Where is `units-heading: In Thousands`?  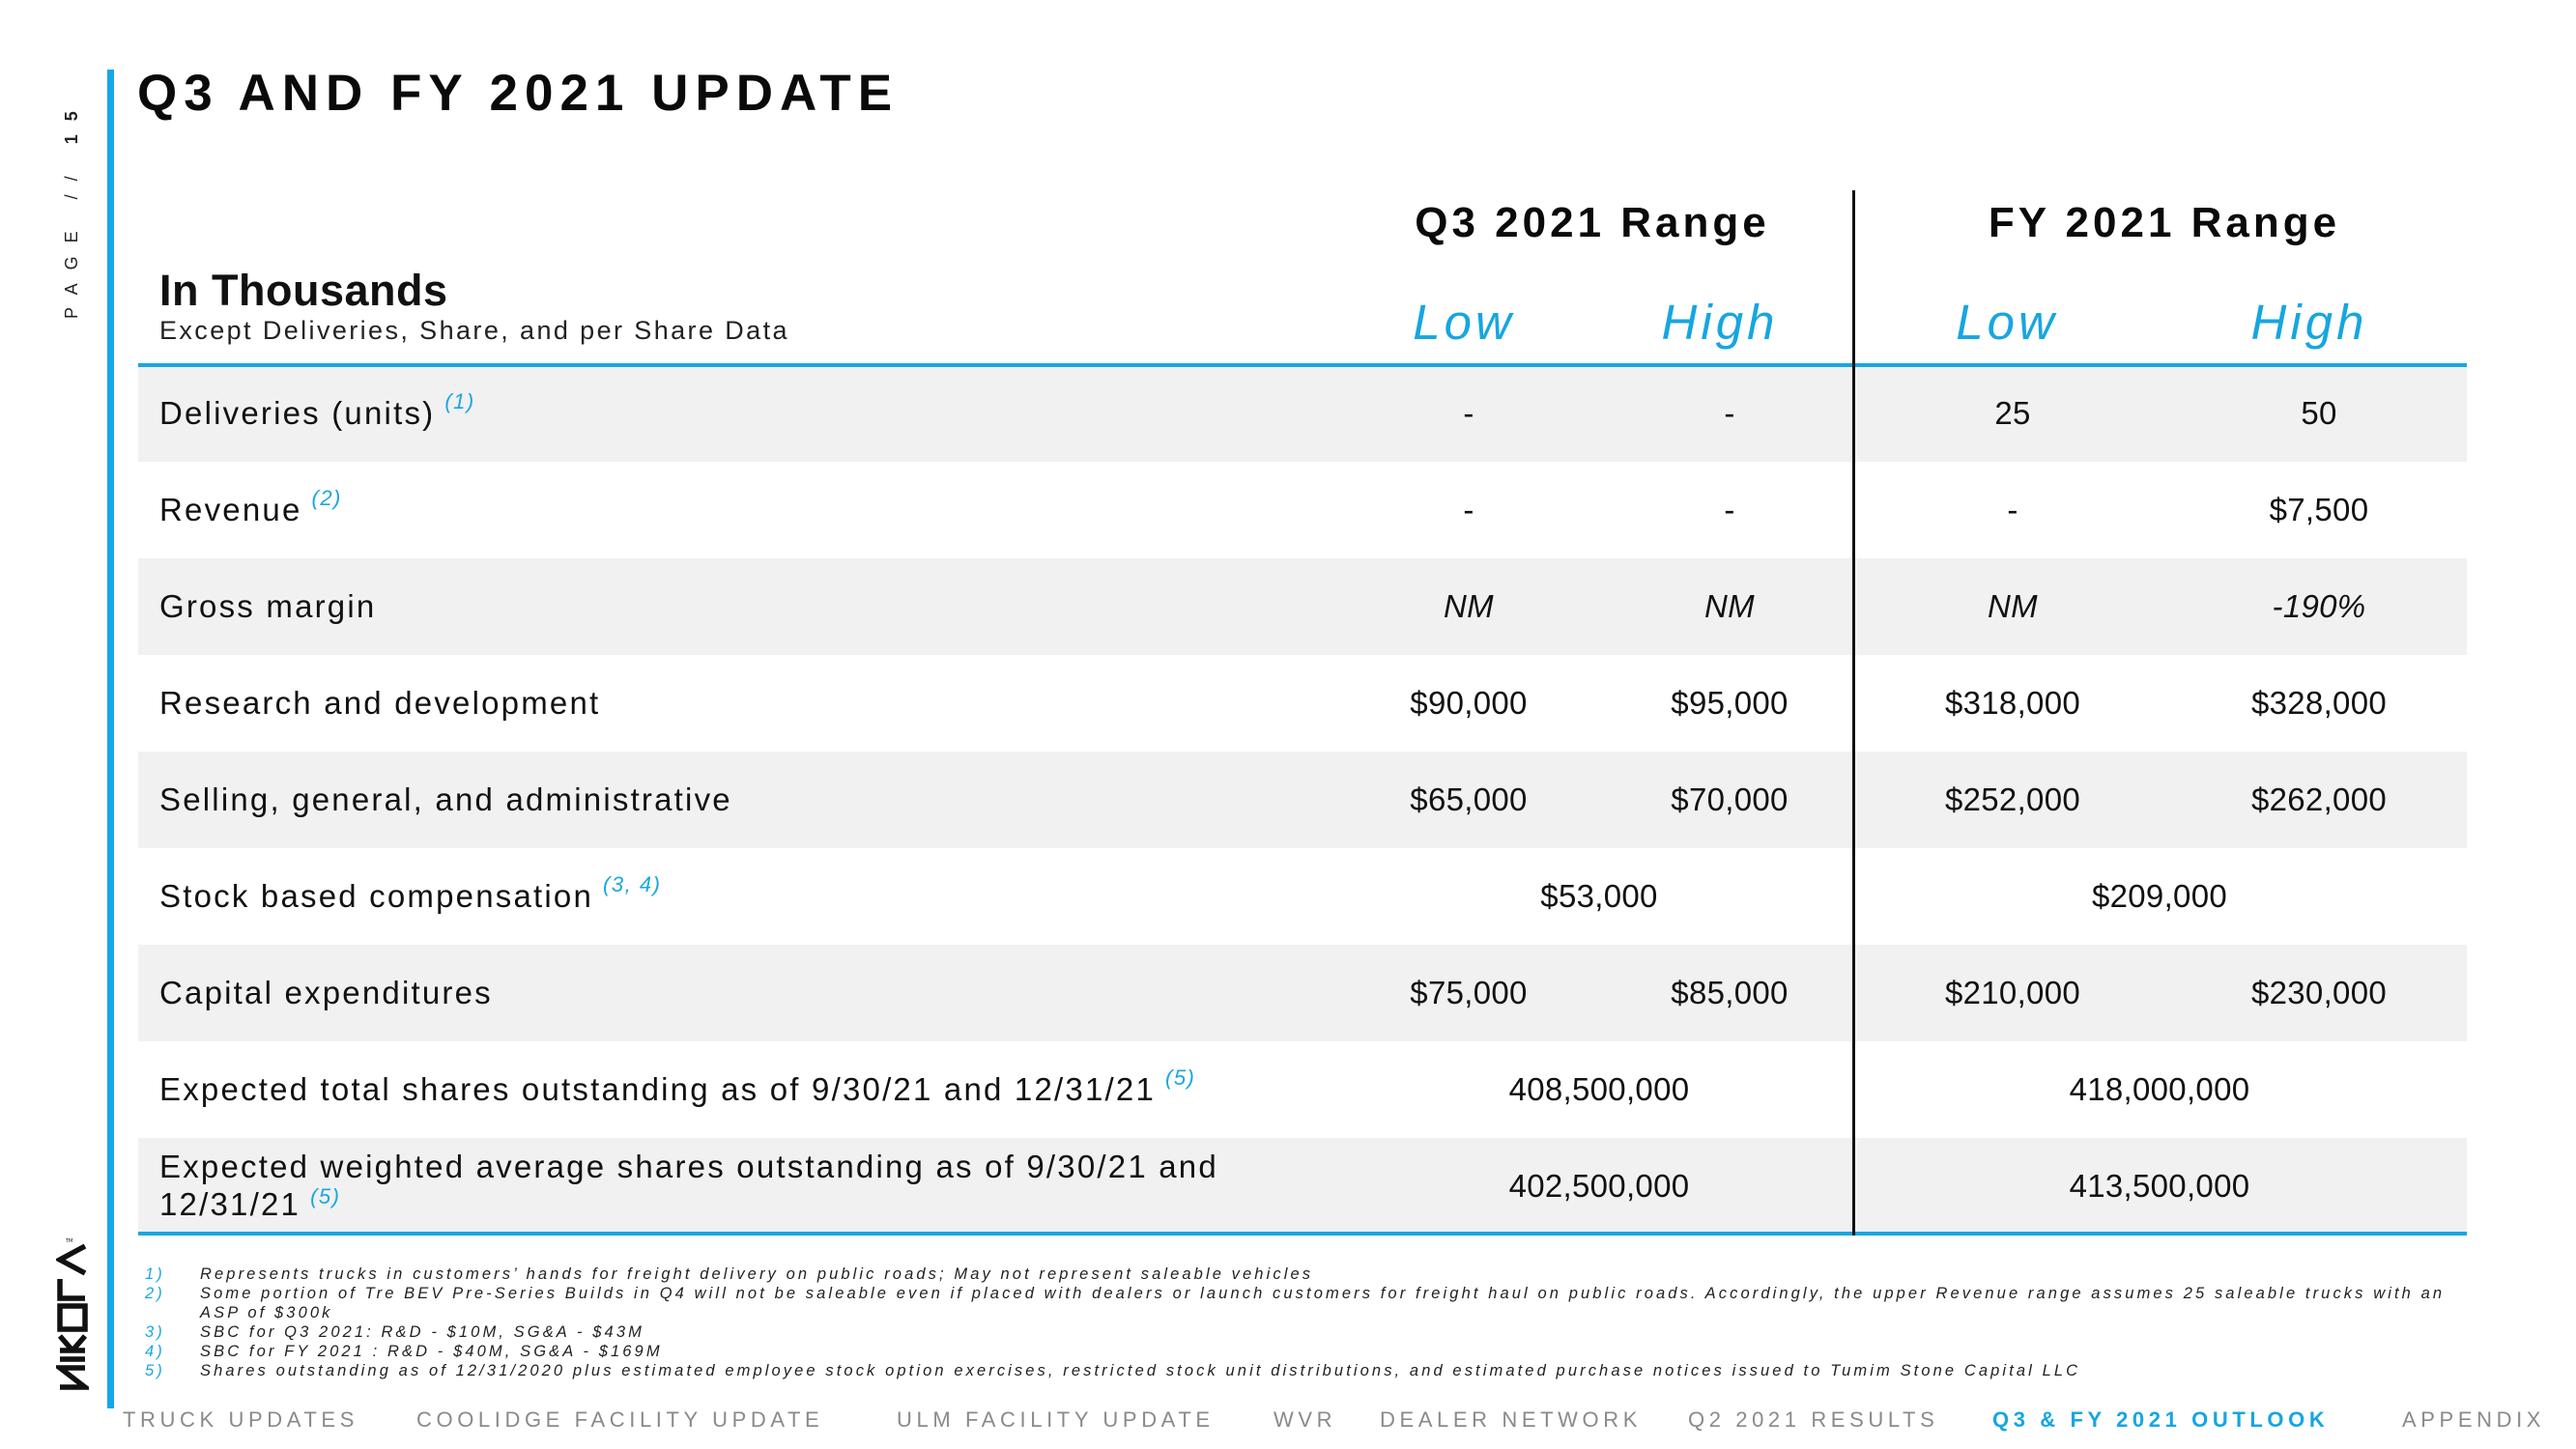 units-heading: In Thousands is located at coordinates (304, 290).